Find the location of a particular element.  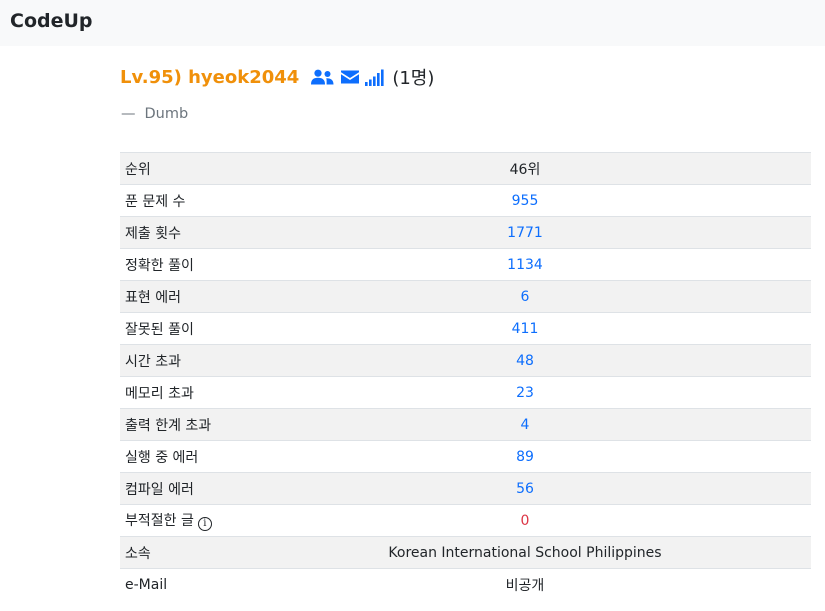

stat-link-memory-limit: 23 is located at coordinates (525, 393).